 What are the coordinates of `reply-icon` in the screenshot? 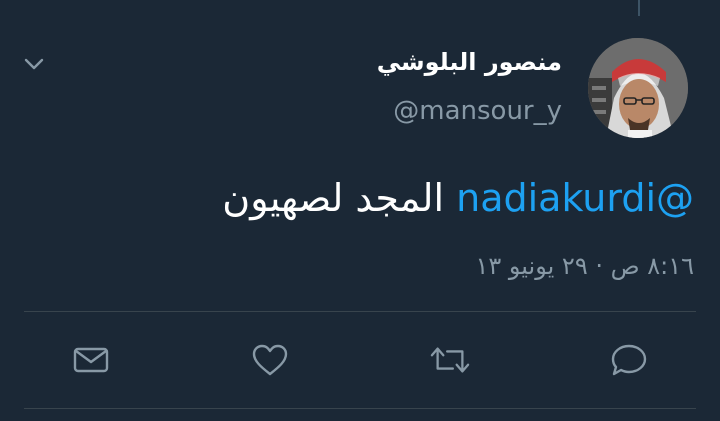 It's located at (629, 360).